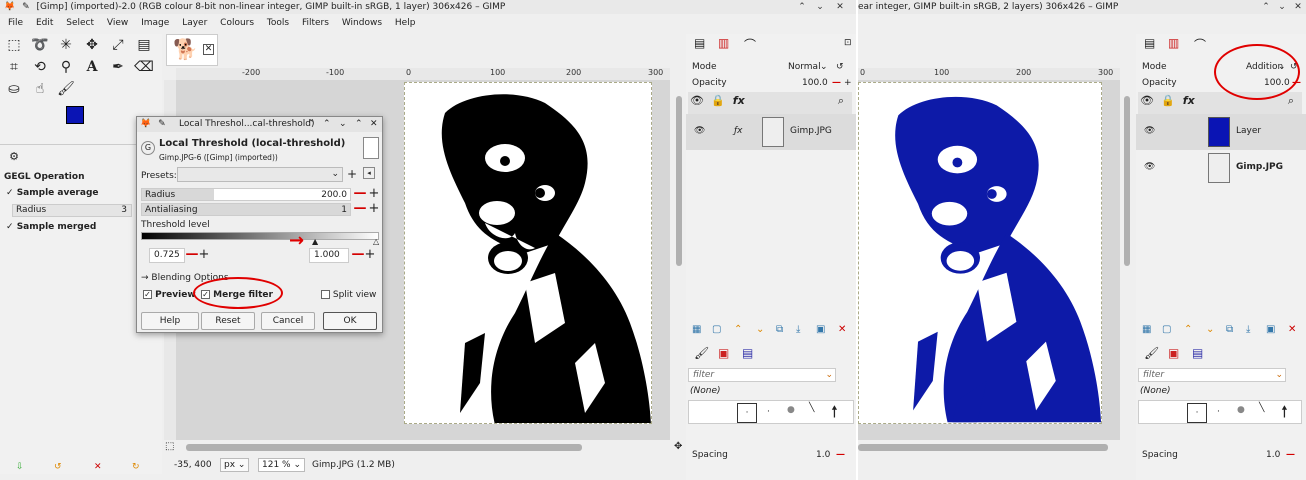  I want to click on close-button-right: ✕, so click(1298, 7).